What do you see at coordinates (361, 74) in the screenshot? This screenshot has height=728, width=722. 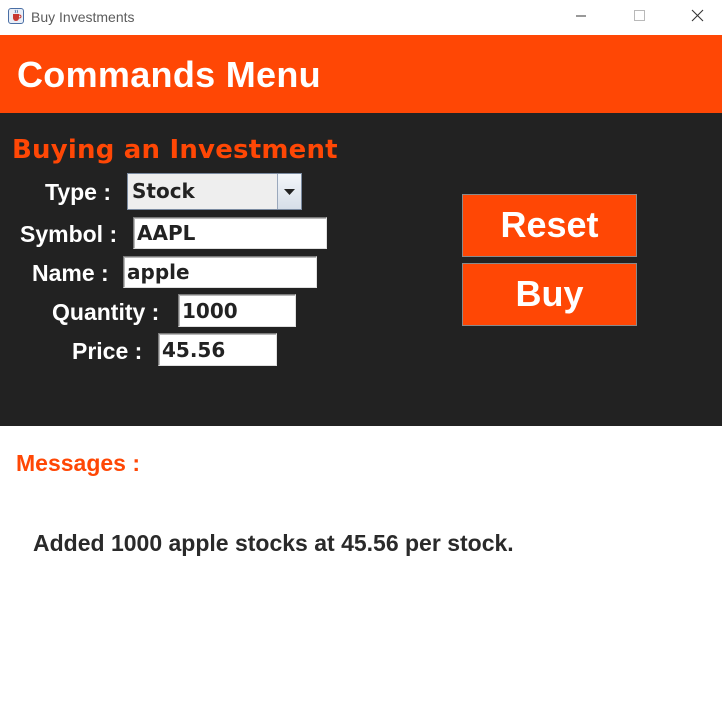 I see `commands-menu-header: Commands Menu` at bounding box center [361, 74].